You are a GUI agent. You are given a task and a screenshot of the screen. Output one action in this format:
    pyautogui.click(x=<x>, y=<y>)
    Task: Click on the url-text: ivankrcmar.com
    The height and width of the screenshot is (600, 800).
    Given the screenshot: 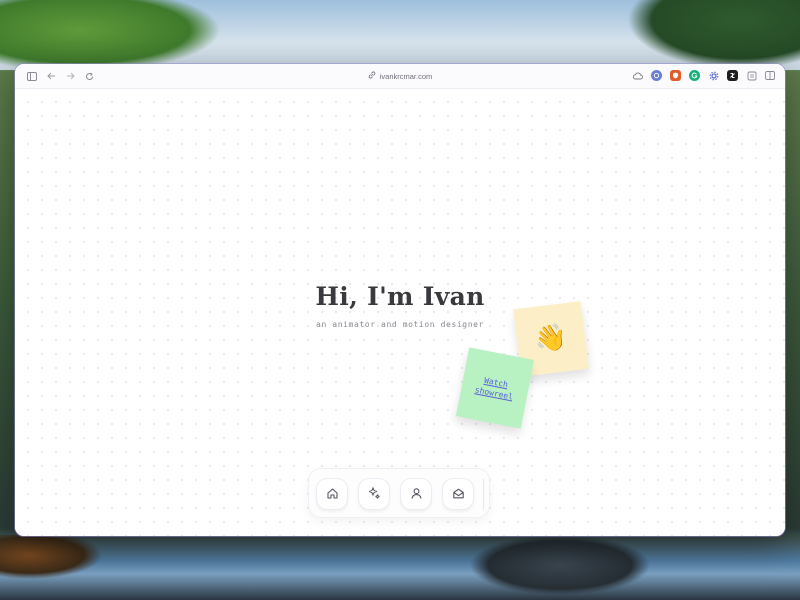 What is the action you would take?
    pyautogui.click(x=406, y=76)
    